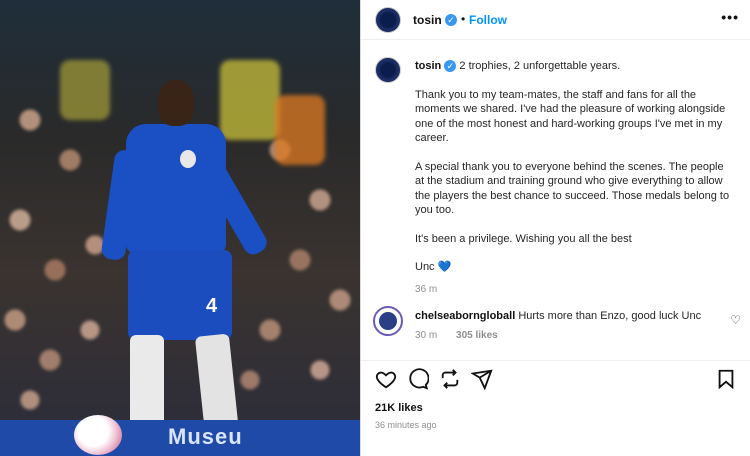 The image size is (750, 456). Describe the element at coordinates (555, 360) in the screenshot. I see `divider` at that location.